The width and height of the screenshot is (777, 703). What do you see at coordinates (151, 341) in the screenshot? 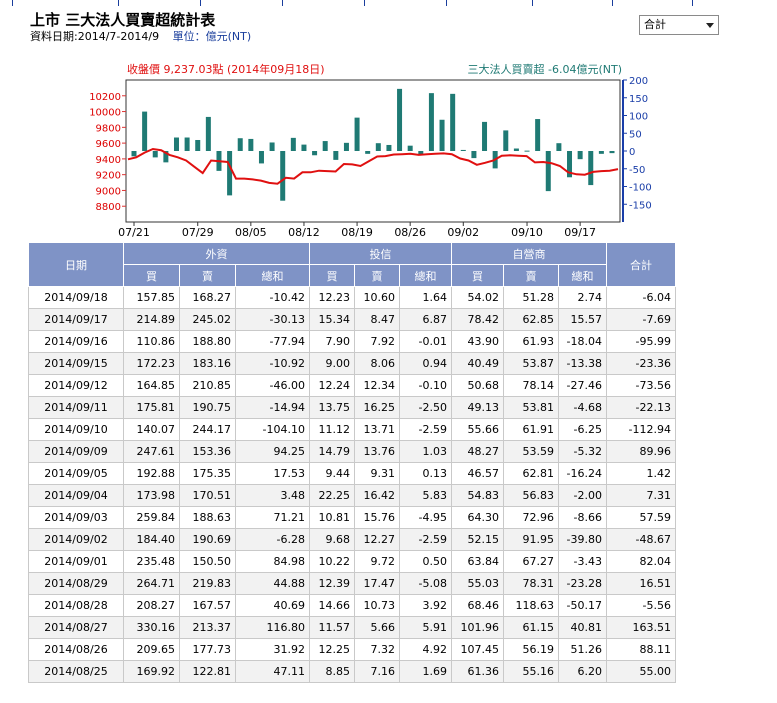
I see `table-cell: 110.86` at bounding box center [151, 341].